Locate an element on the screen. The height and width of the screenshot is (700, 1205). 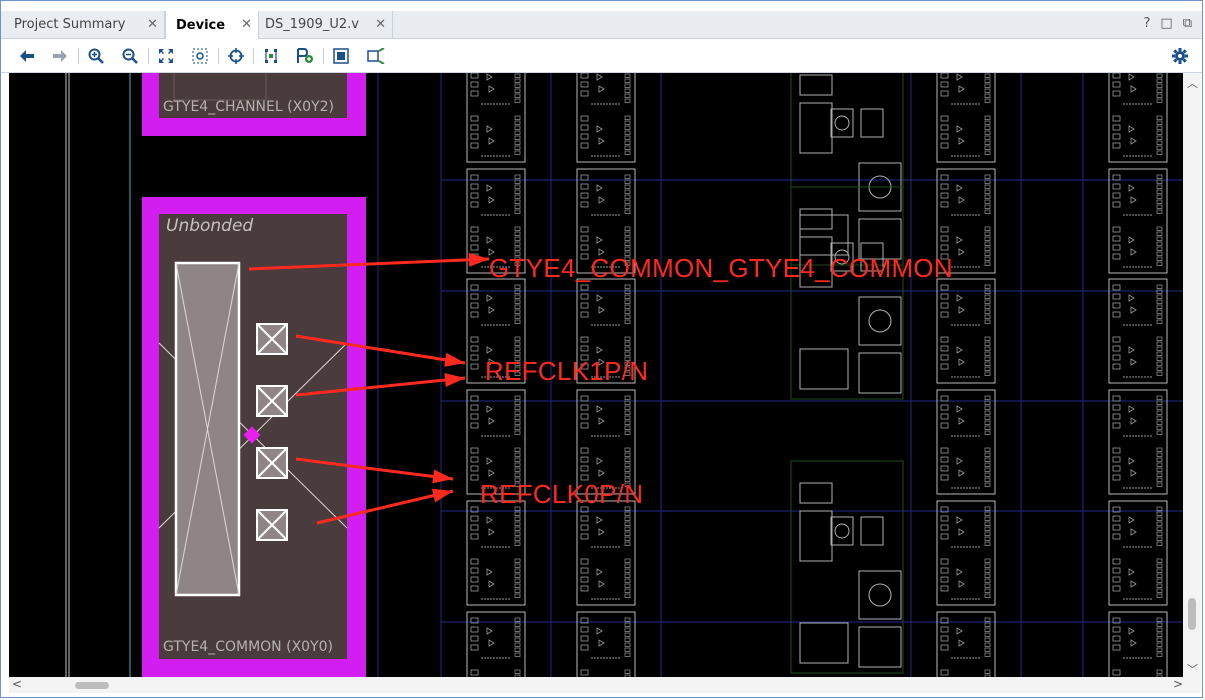
settings-icon is located at coordinates (1180, 56).